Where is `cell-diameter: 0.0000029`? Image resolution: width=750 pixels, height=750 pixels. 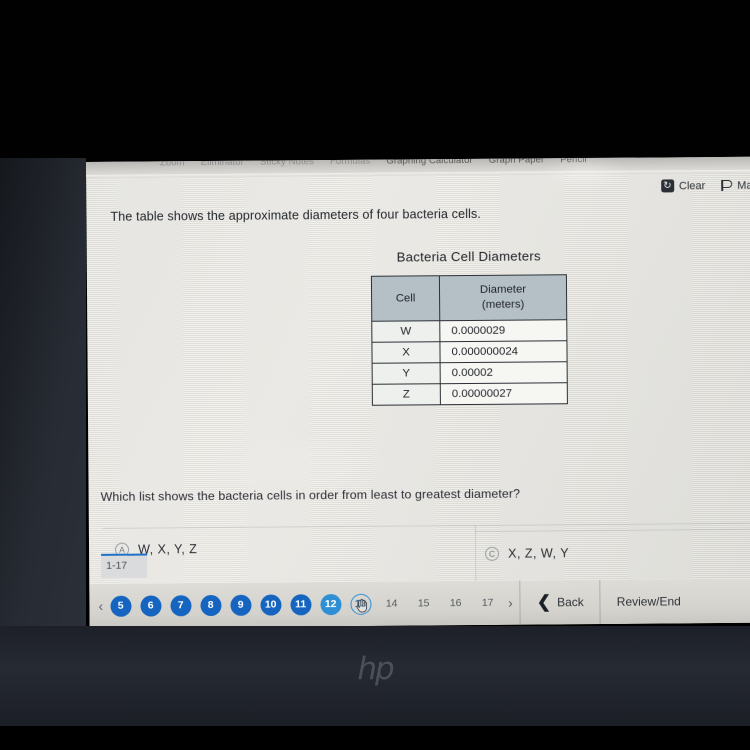
cell-diameter: 0.0000029 is located at coordinates (503, 330).